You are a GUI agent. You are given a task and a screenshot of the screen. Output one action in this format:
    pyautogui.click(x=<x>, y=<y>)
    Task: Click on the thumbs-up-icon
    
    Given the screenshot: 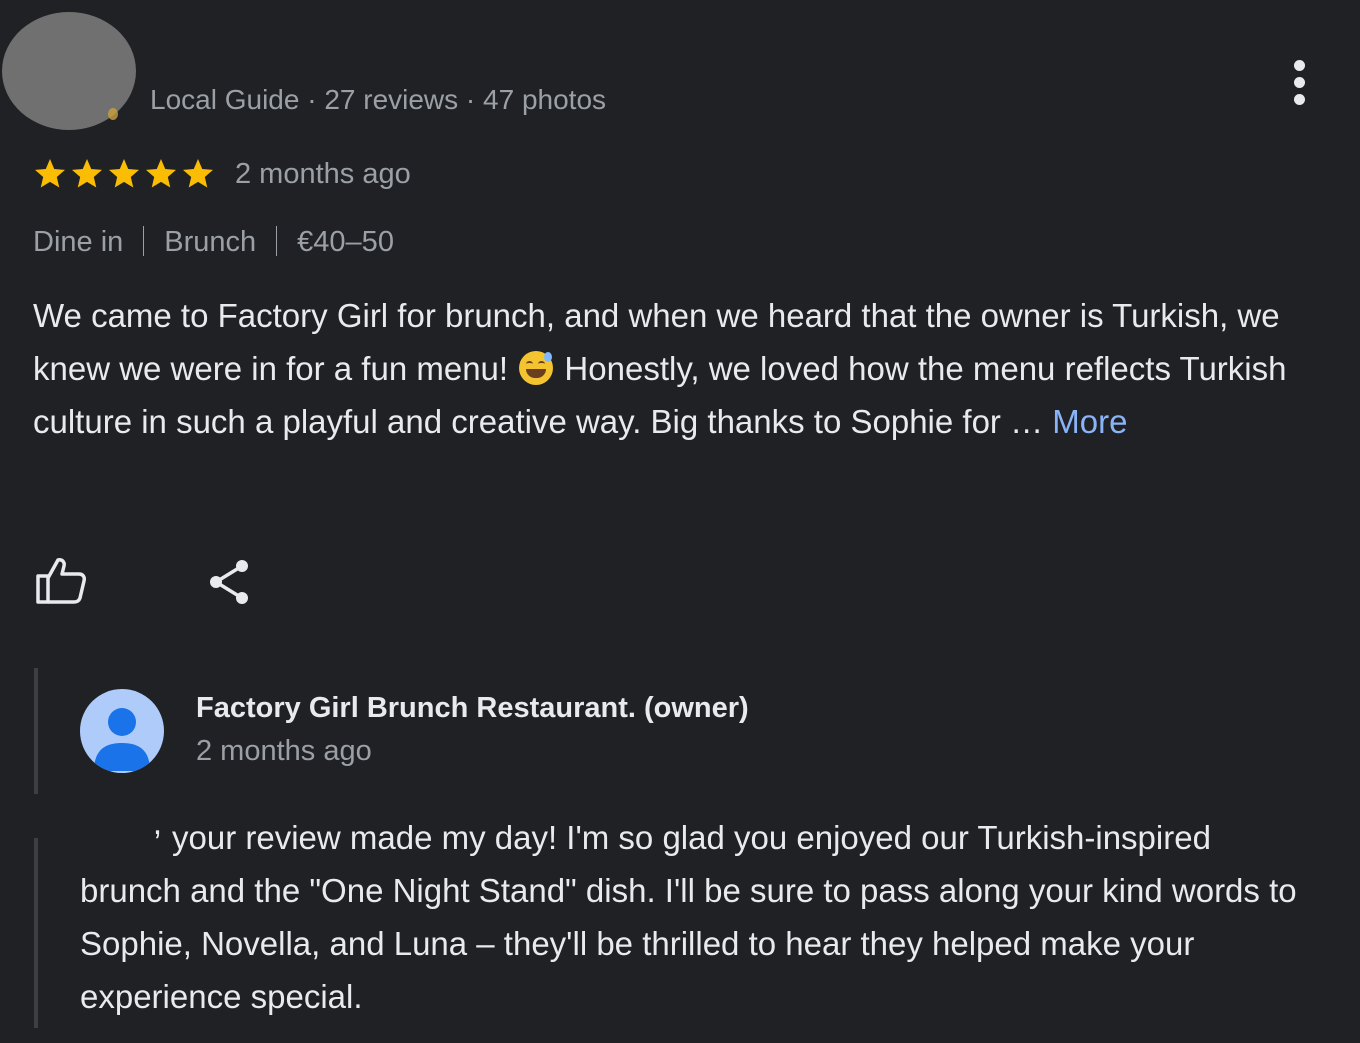 What is the action you would take?
    pyautogui.click(x=61, y=581)
    